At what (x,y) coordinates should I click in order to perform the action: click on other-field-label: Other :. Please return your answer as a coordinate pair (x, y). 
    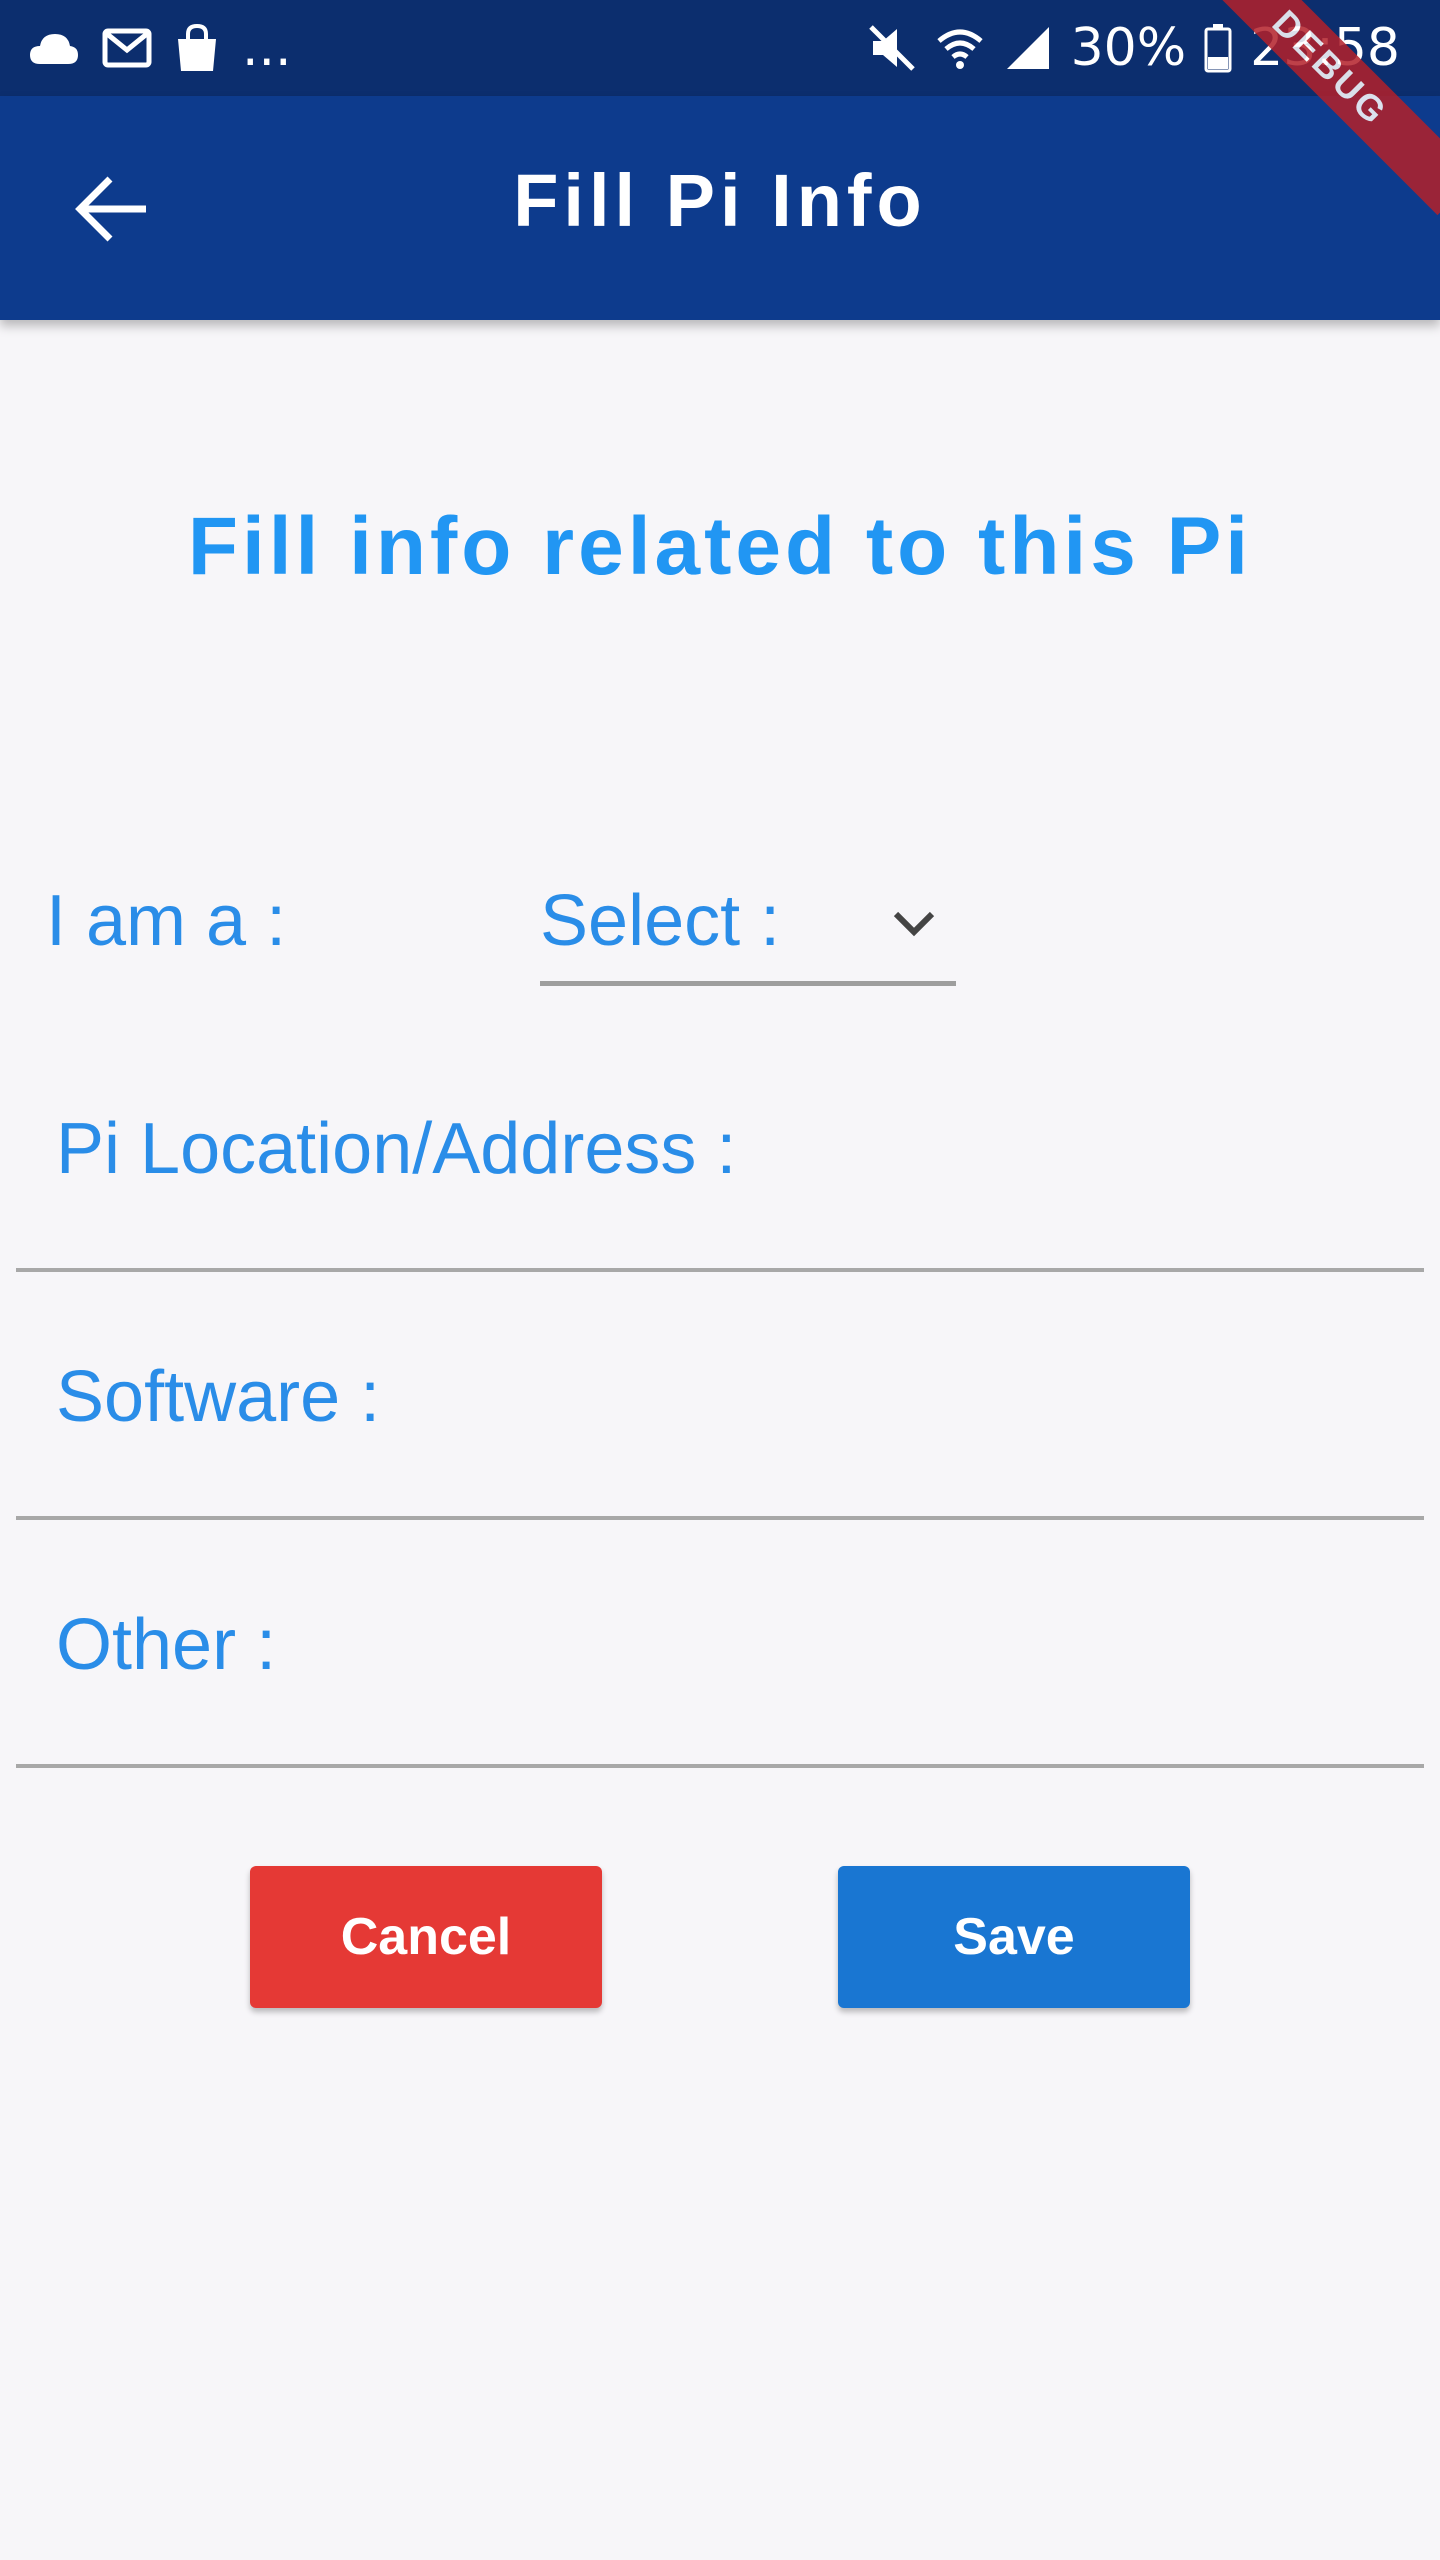
    Looking at the image, I should click on (166, 1645).